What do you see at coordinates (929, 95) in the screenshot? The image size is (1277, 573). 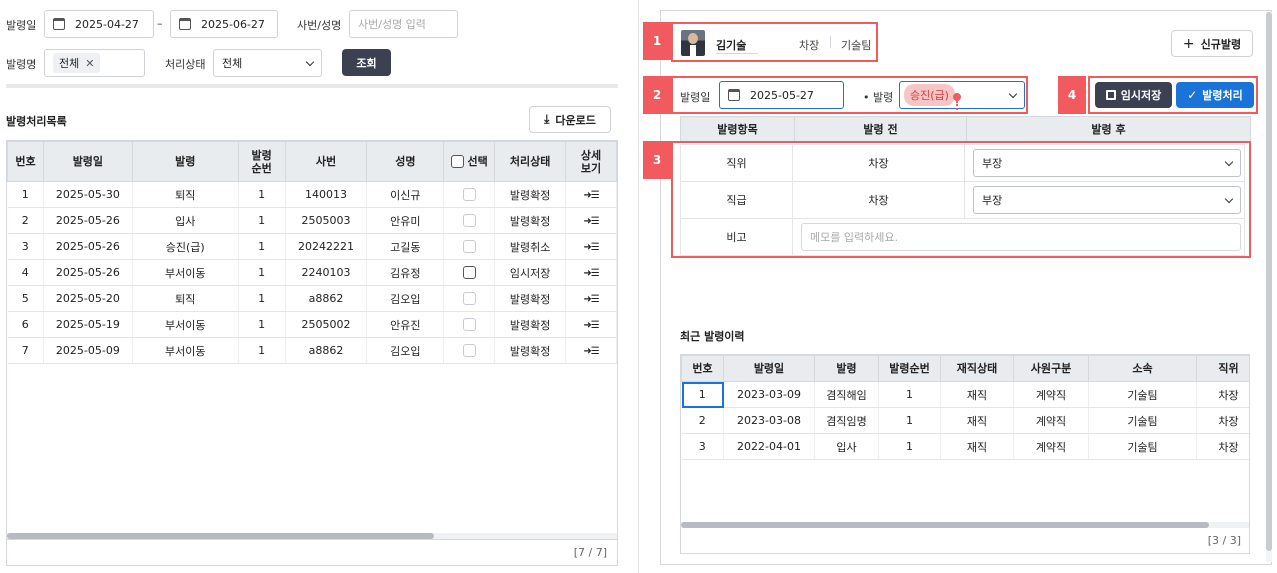 I see `form-order-value: 승진(급)` at bounding box center [929, 95].